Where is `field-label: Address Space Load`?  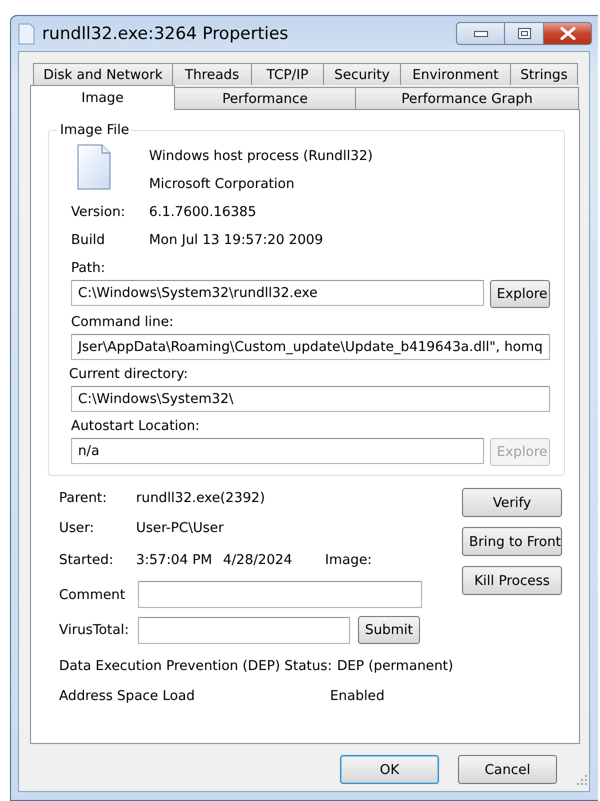
field-label: Address Space Load is located at coordinates (127, 696).